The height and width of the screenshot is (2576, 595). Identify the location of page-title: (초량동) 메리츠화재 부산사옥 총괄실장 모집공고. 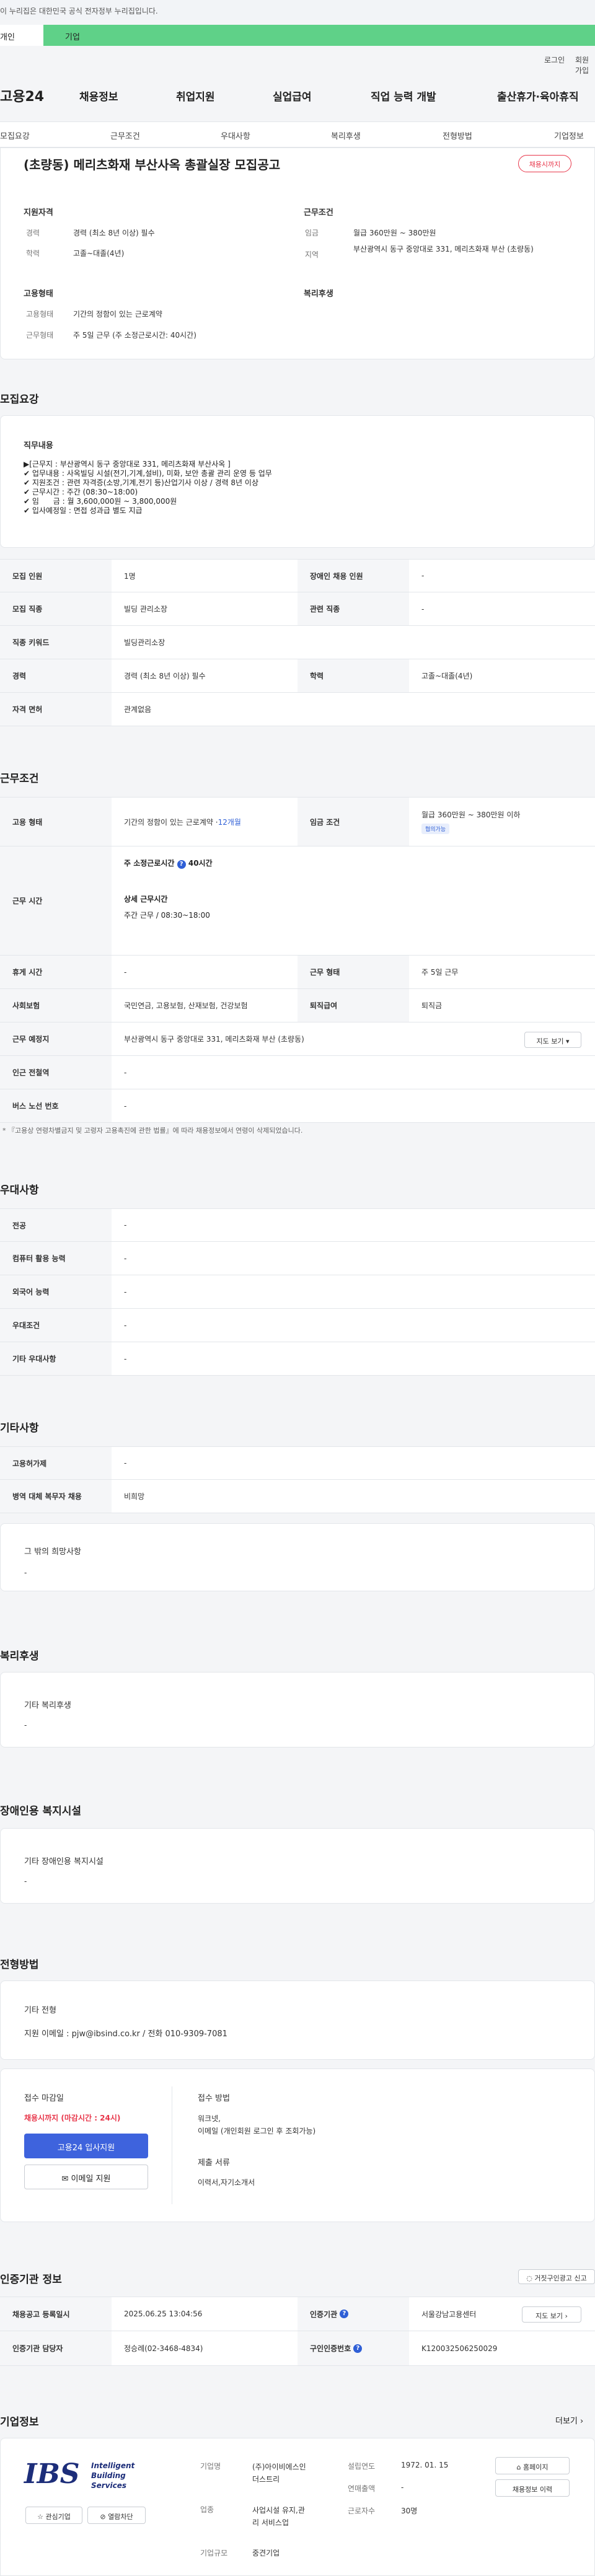
(152, 165).